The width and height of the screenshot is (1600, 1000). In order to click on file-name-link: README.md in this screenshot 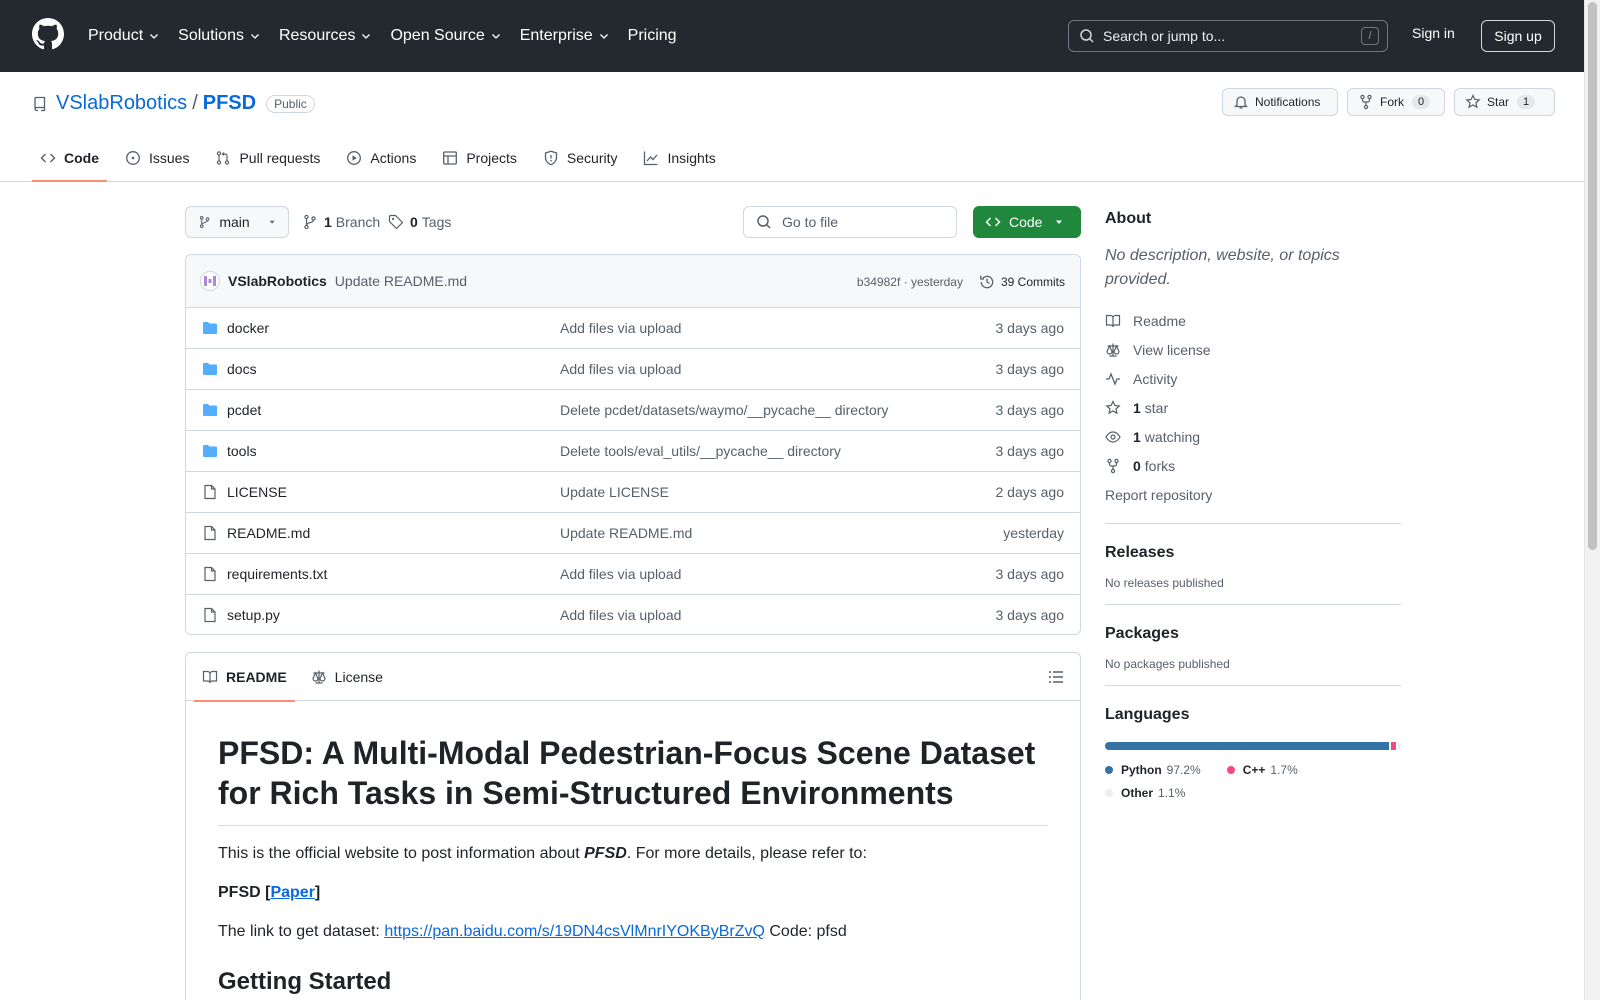, I will do `click(268, 533)`.